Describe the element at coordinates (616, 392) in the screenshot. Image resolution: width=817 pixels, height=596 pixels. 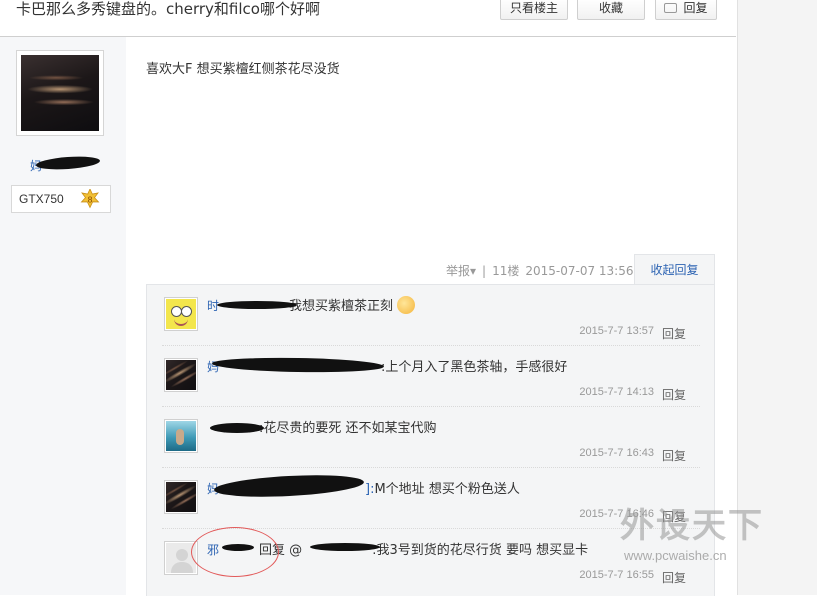
I see `comment-time: 2015-7-7 14:13` at that location.